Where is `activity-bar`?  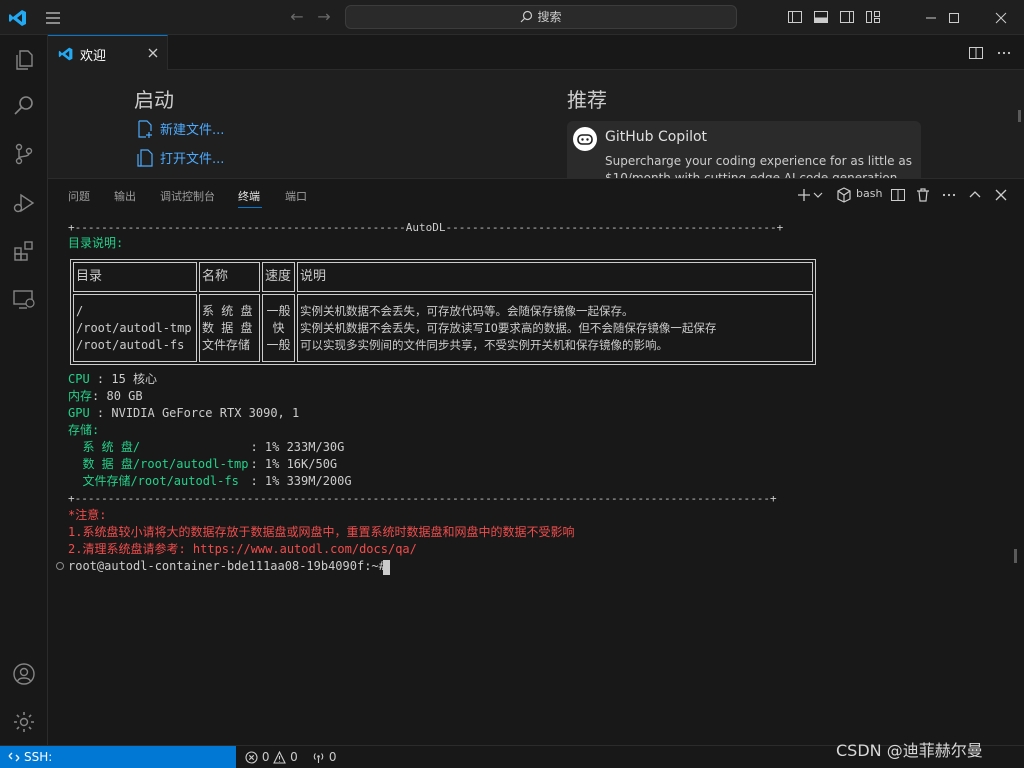
activity-bar is located at coordinates (24, 390).